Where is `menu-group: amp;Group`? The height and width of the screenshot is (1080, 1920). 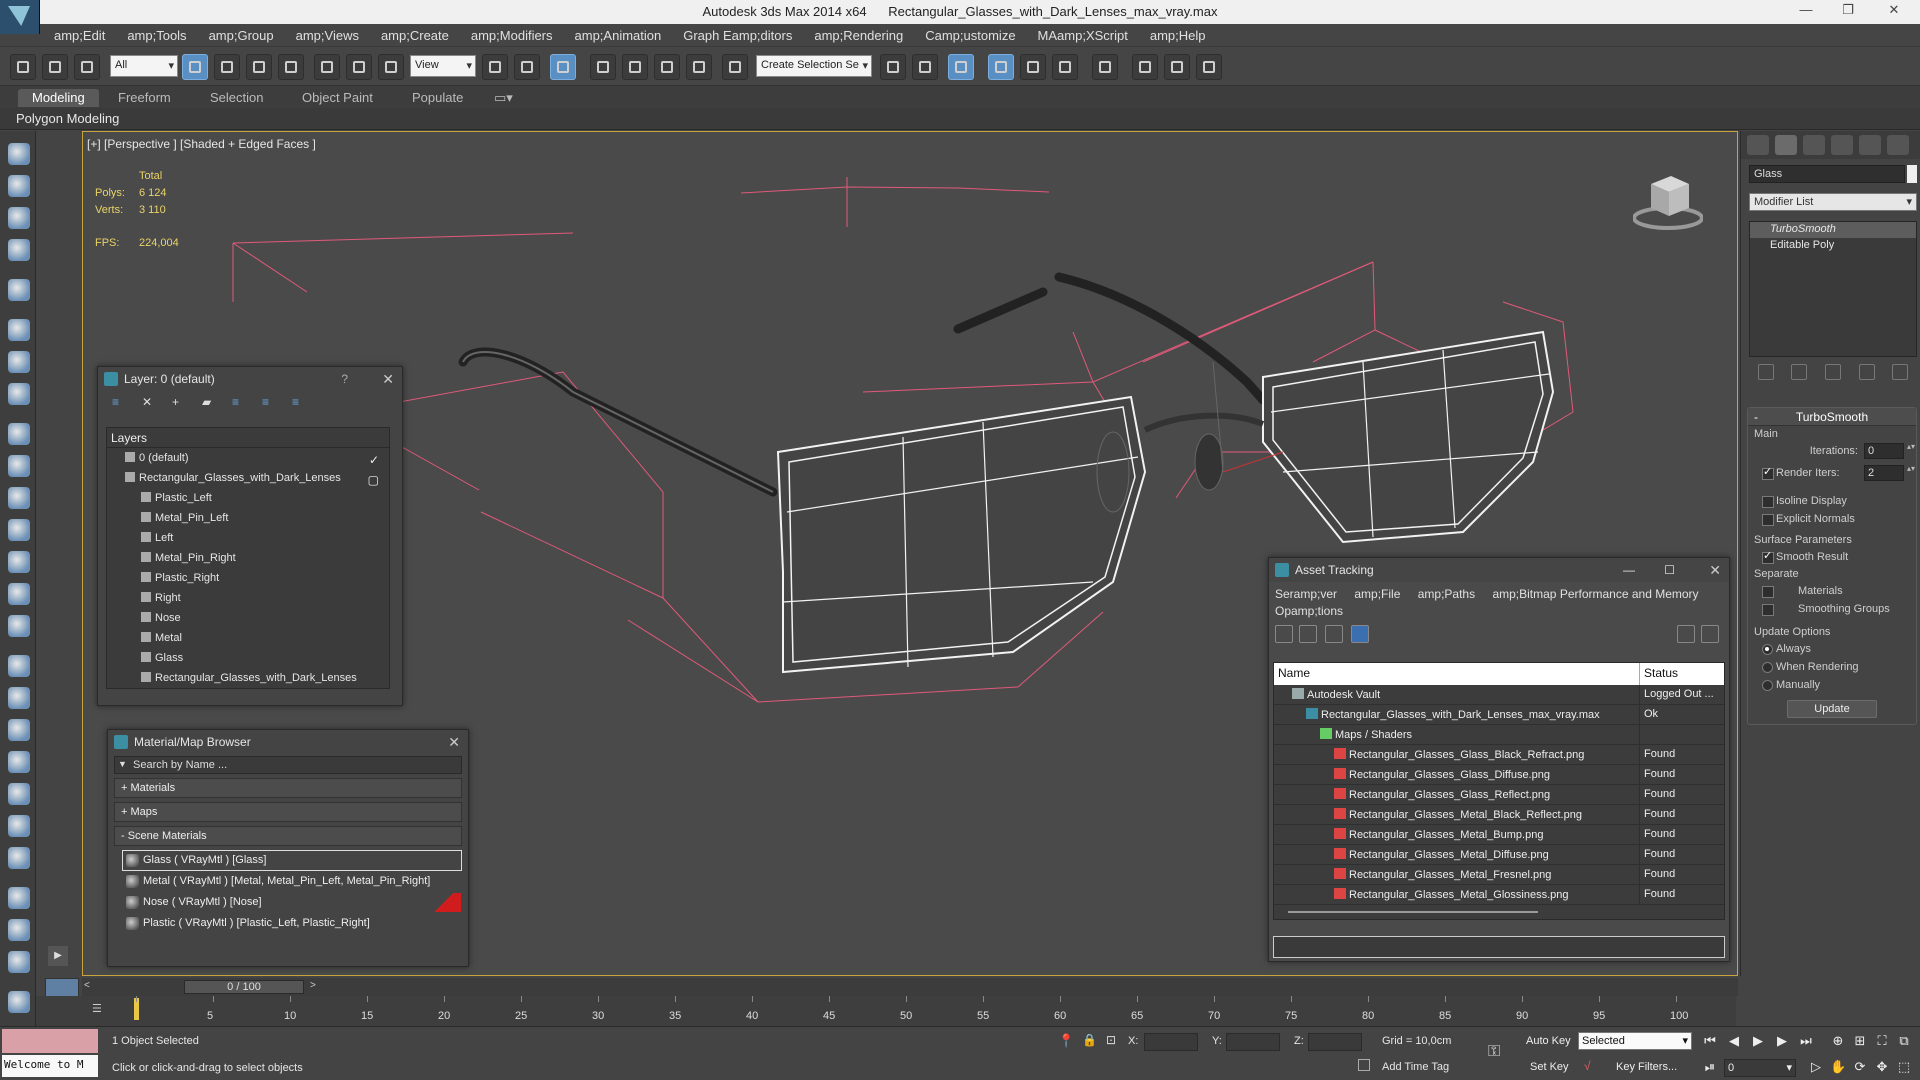
menu-group: amp;Group is located at coordinates (241, 35).